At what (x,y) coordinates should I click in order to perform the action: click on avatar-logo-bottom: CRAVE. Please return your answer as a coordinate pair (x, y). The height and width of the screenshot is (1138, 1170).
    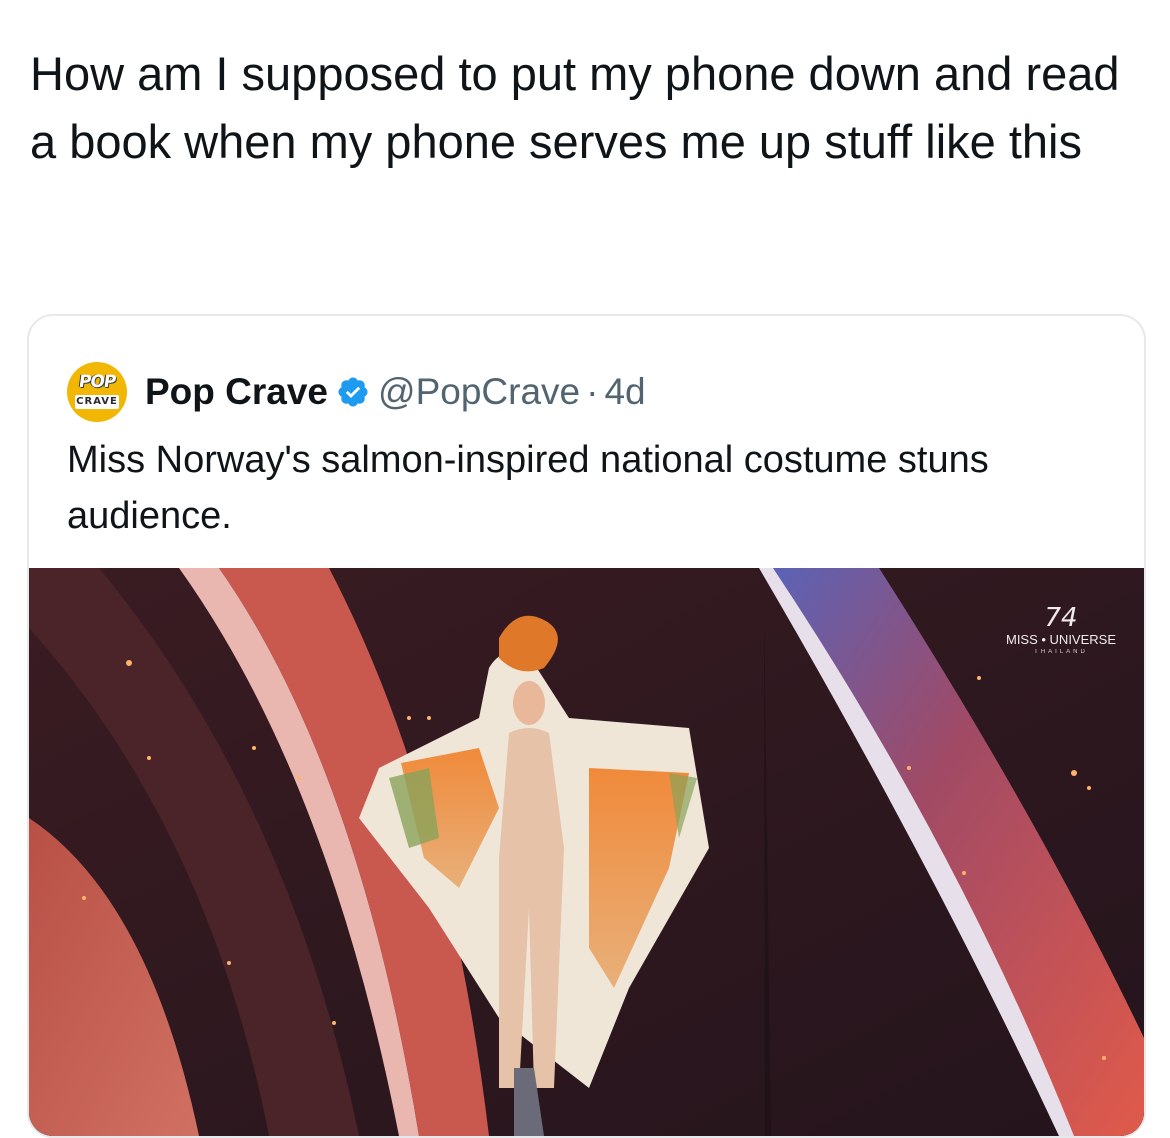
    Looking at the image, I should click on (97, 402).